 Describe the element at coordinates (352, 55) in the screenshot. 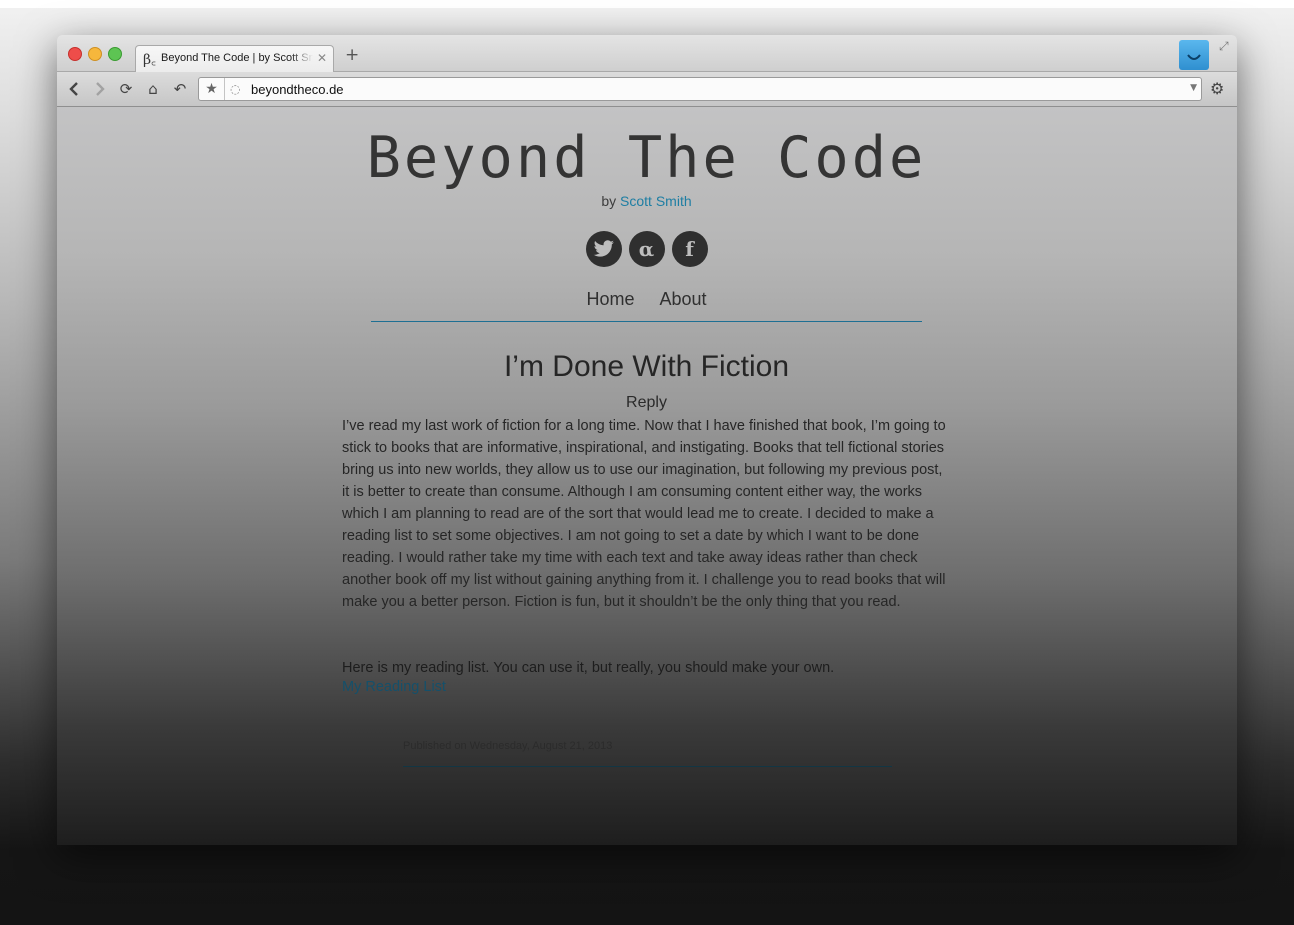

I see `new-tab-button: +` at that location.